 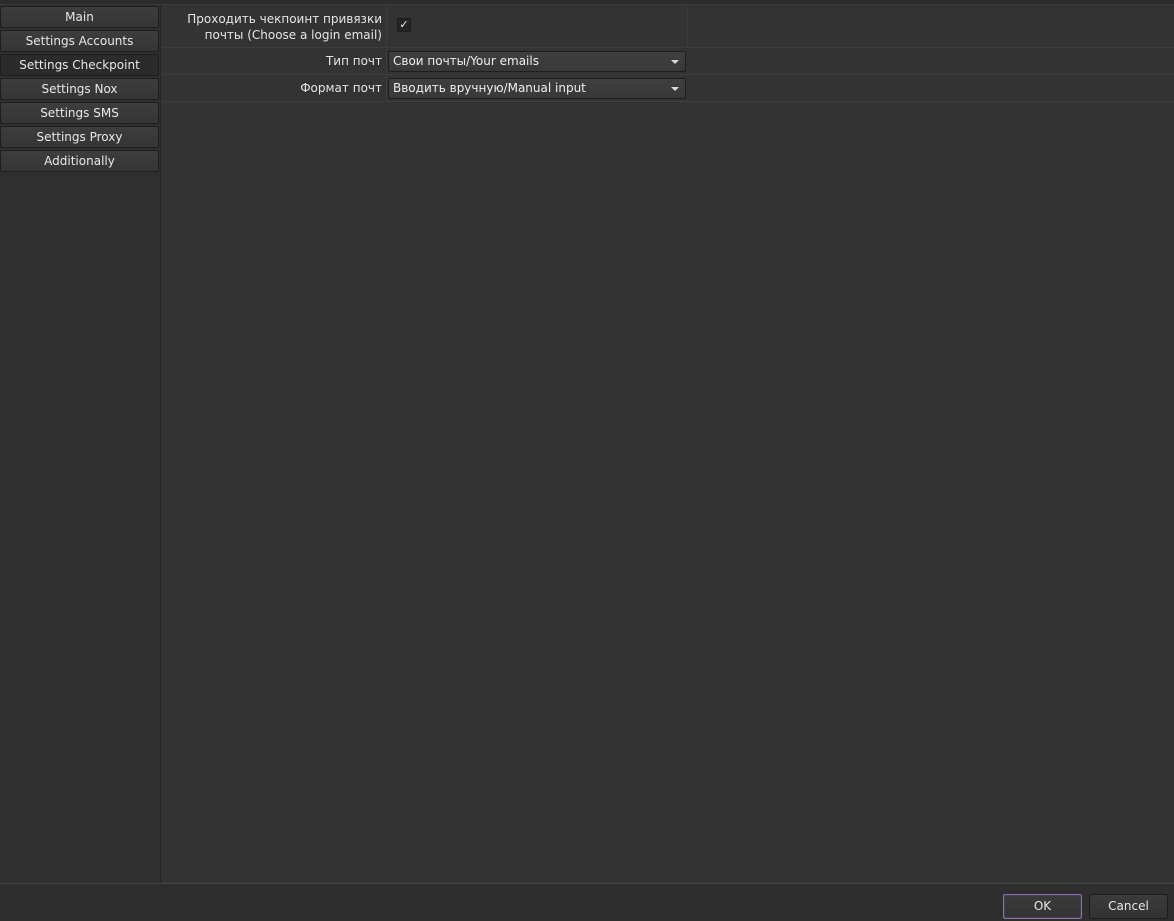 I want to click on mail-type-row: Тип почт Свои почты/Your emails, so click(x=667, y=61).